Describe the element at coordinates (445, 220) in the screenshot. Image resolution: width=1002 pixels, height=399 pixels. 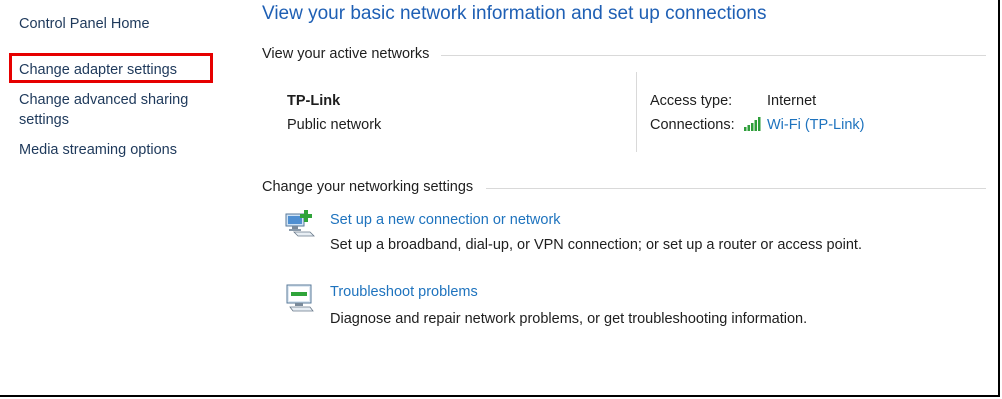
I see `setup-new-connection-link: Set up a new connection or network` at that location.